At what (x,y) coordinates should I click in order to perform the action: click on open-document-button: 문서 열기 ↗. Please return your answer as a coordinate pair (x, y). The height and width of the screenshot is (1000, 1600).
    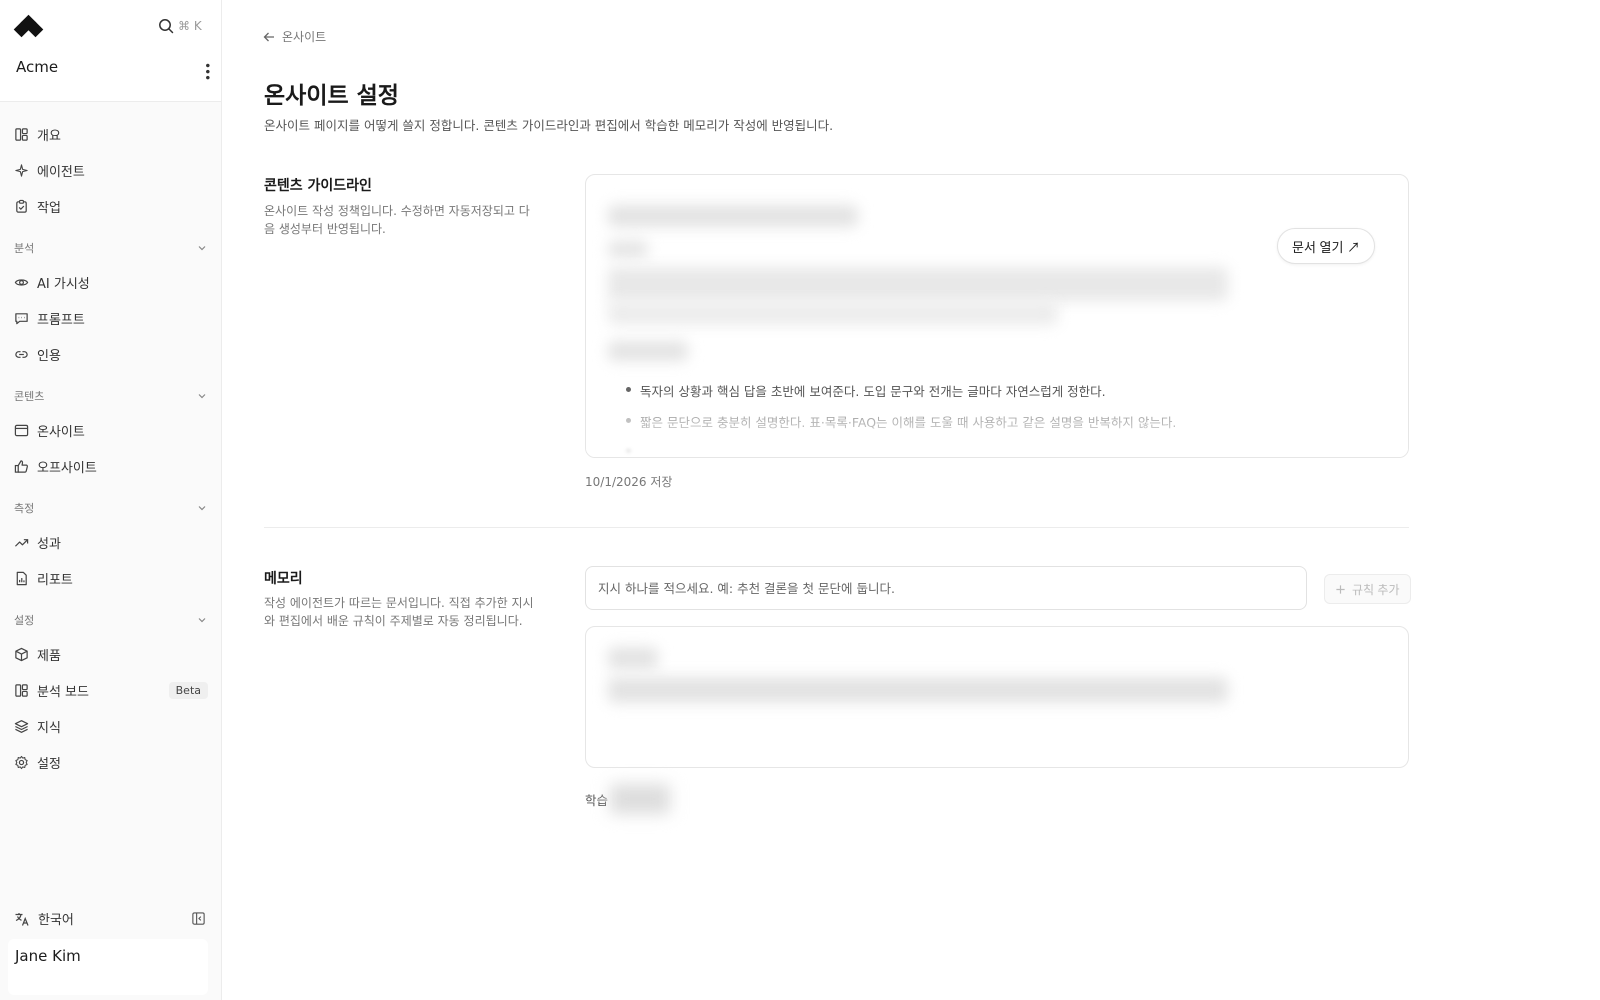
    Looking at the image, I should click on (1326, 246).